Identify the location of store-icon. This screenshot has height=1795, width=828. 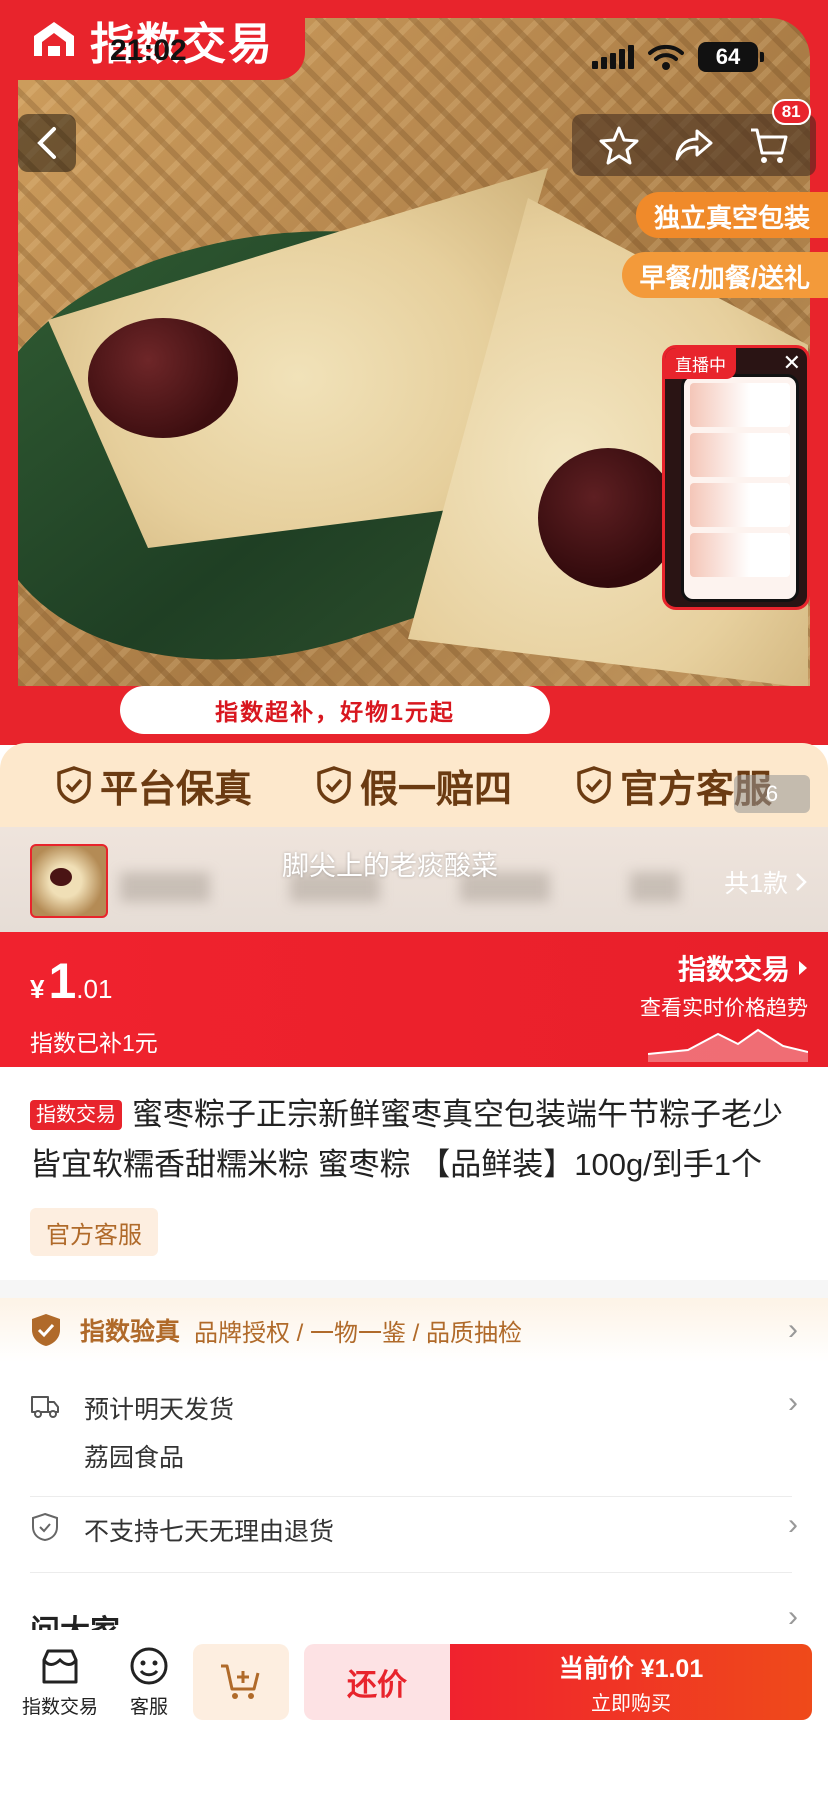
(60, 1666).